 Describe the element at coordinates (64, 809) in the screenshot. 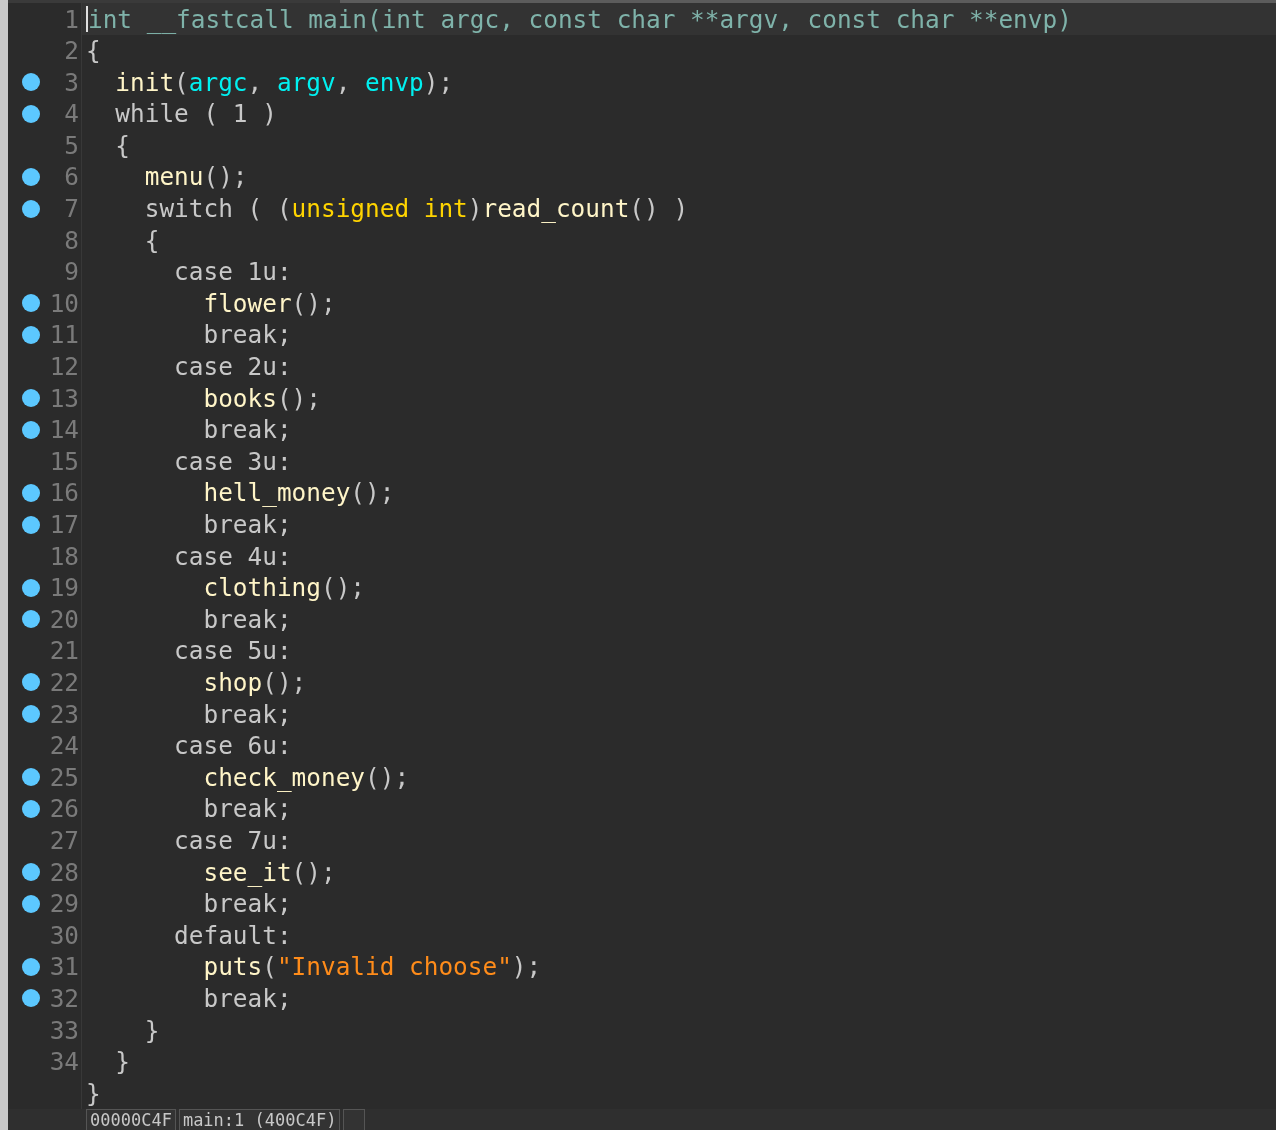

I see `line-number: 26` at that location.